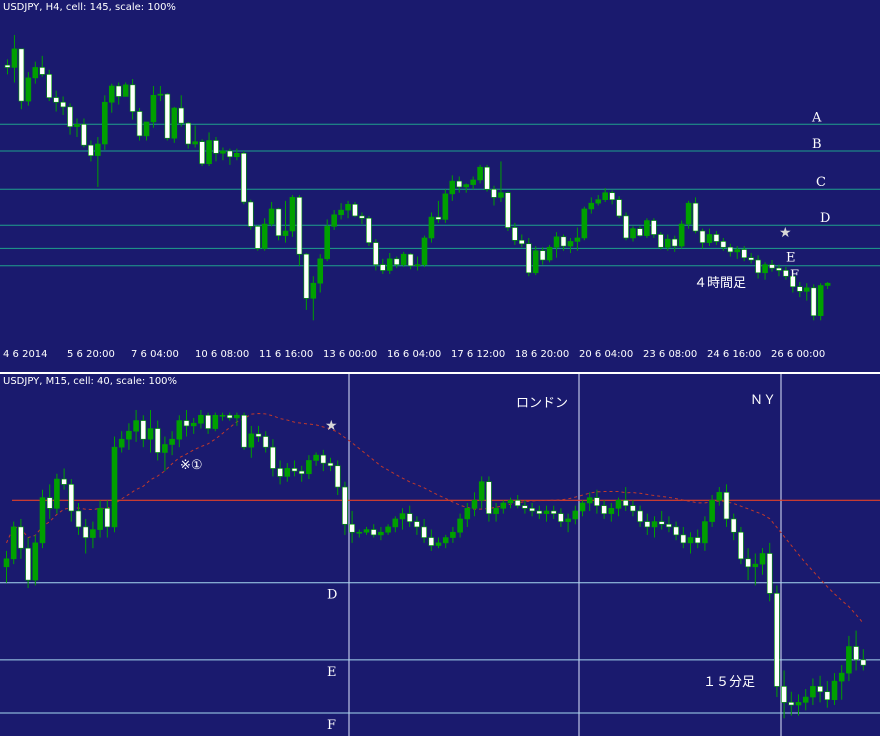  Describe the element at coordinates (478, 354) in the screenshot. I see `h4-x-tick-label: 17 6 12:00` at that location.